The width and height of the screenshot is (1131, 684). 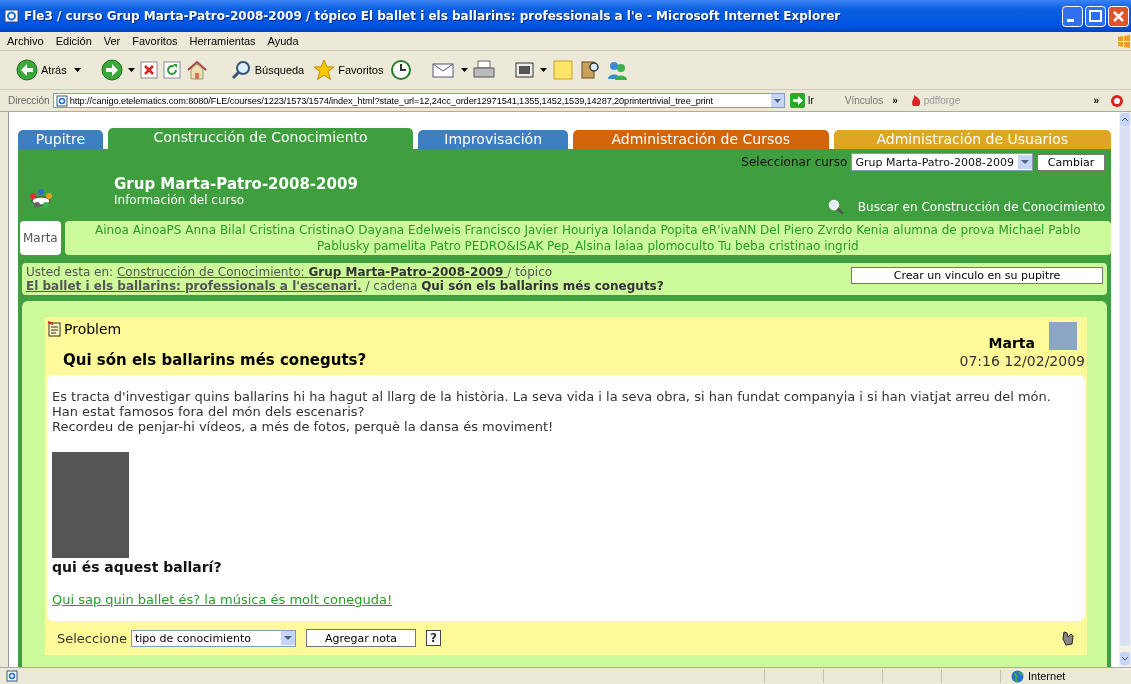 I want to click on mail-icon, so click(x=444, y=70).